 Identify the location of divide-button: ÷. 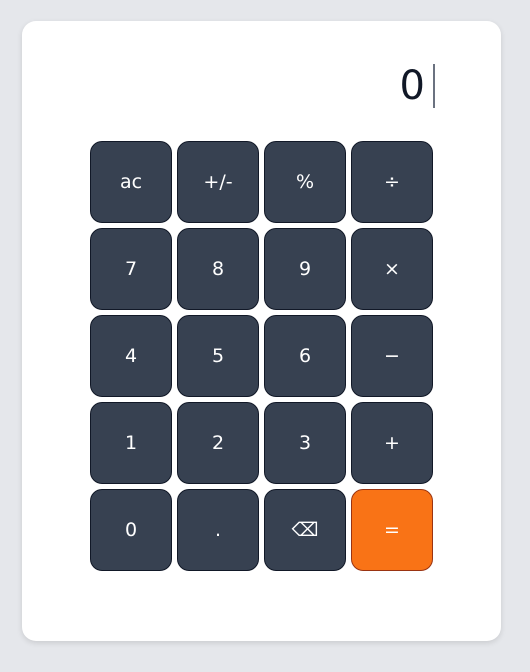
(392, 182).